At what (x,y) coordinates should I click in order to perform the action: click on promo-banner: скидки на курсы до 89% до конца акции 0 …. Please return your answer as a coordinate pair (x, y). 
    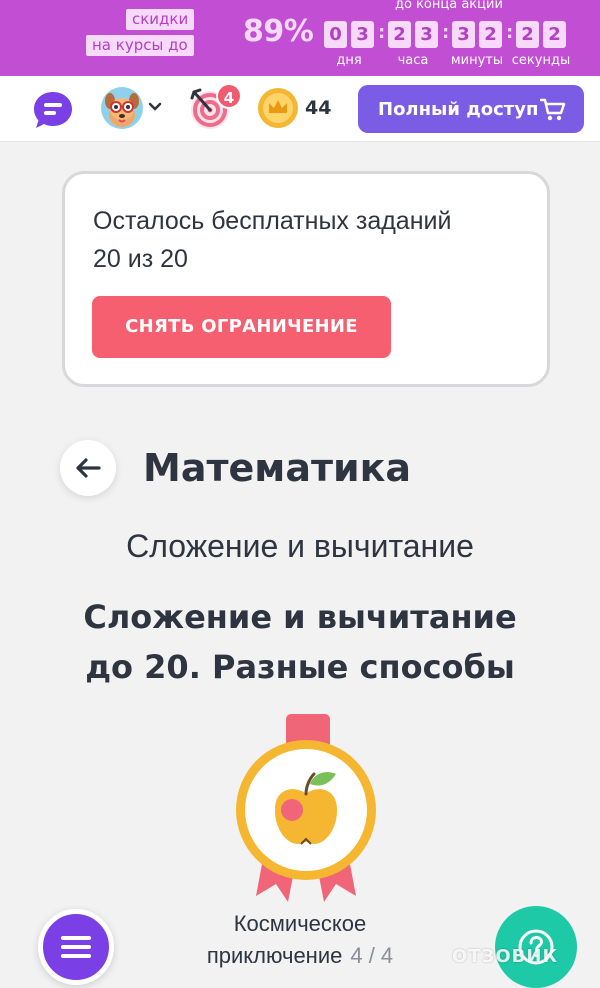
    Looking at the image, I should click on (300, 38).